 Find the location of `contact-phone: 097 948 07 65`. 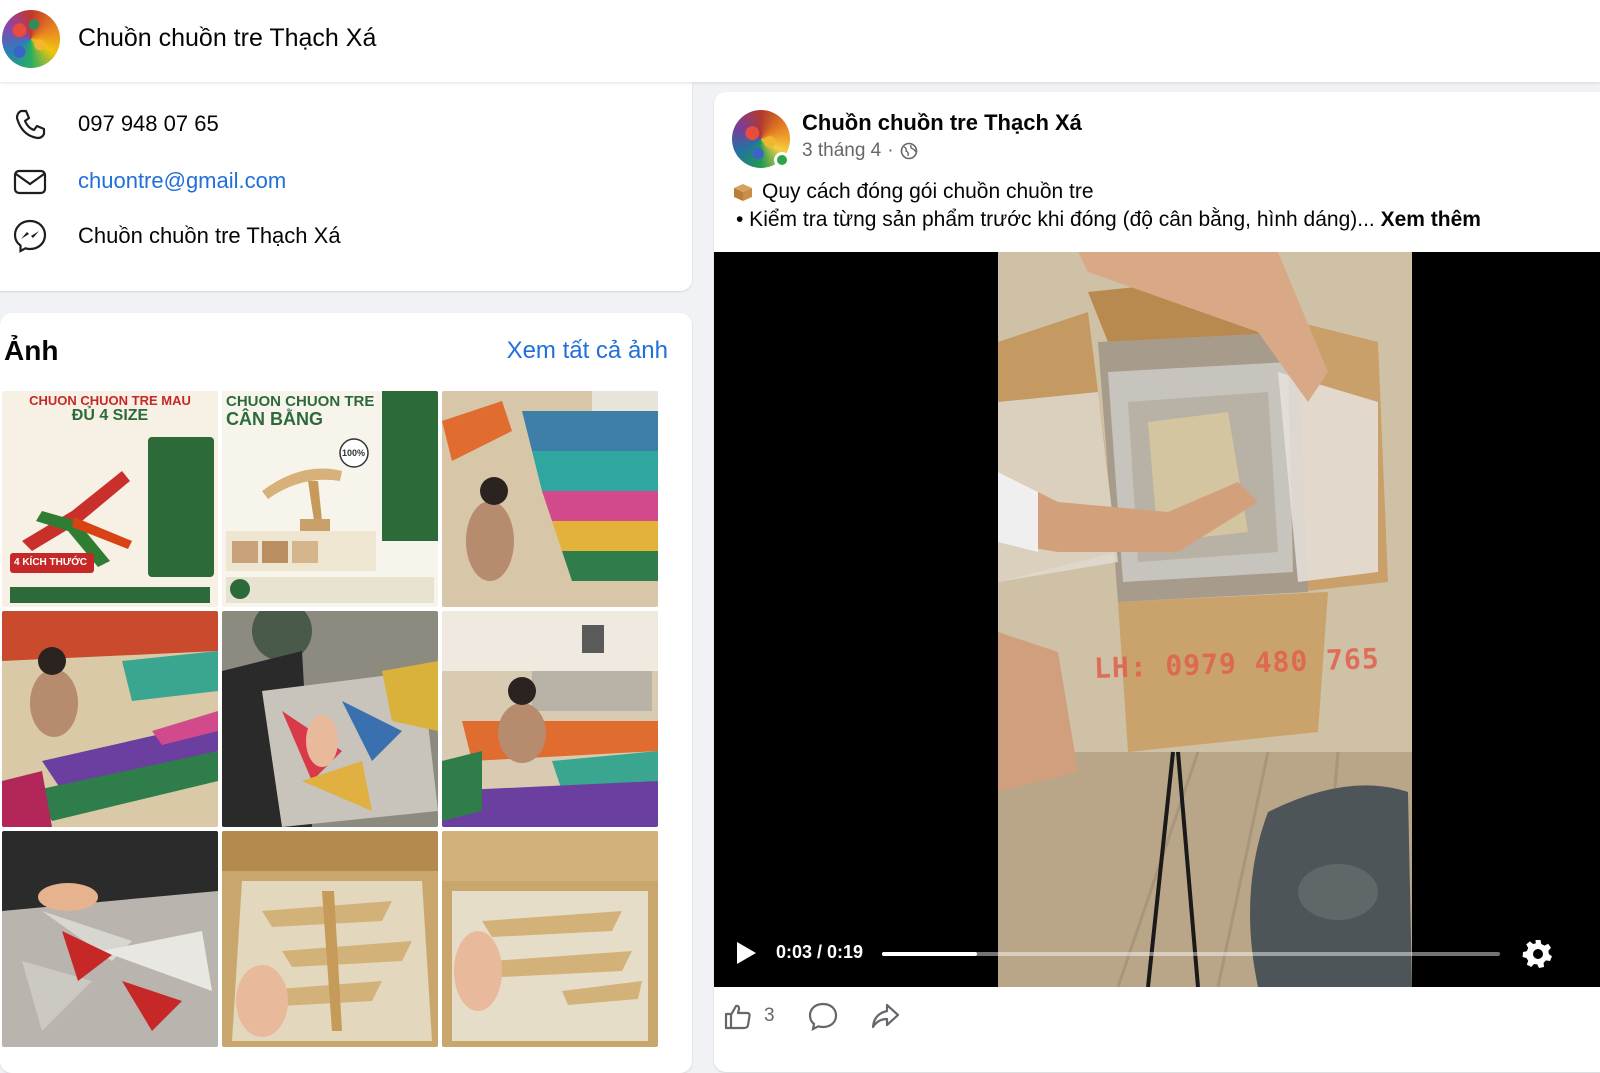

contact-phone: 097 948 07 65 is located at coordinates (148, 124).